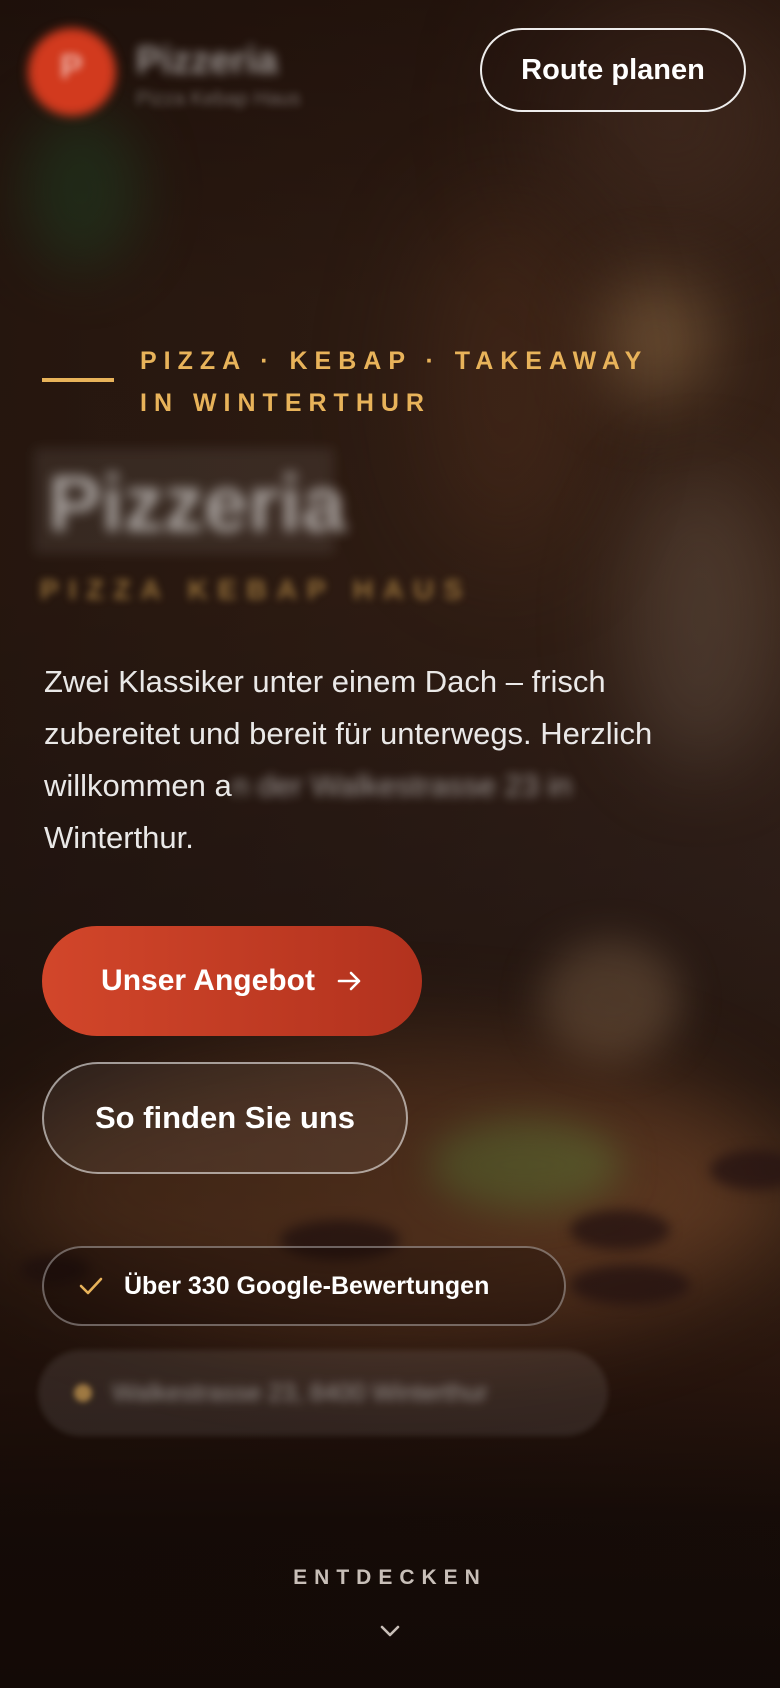 This screenshot has width=780, height=1688. What do you see at coordinates (71, 67) in the screenshot?
I see `logo-initial: P` at bounding box center [71, 67].